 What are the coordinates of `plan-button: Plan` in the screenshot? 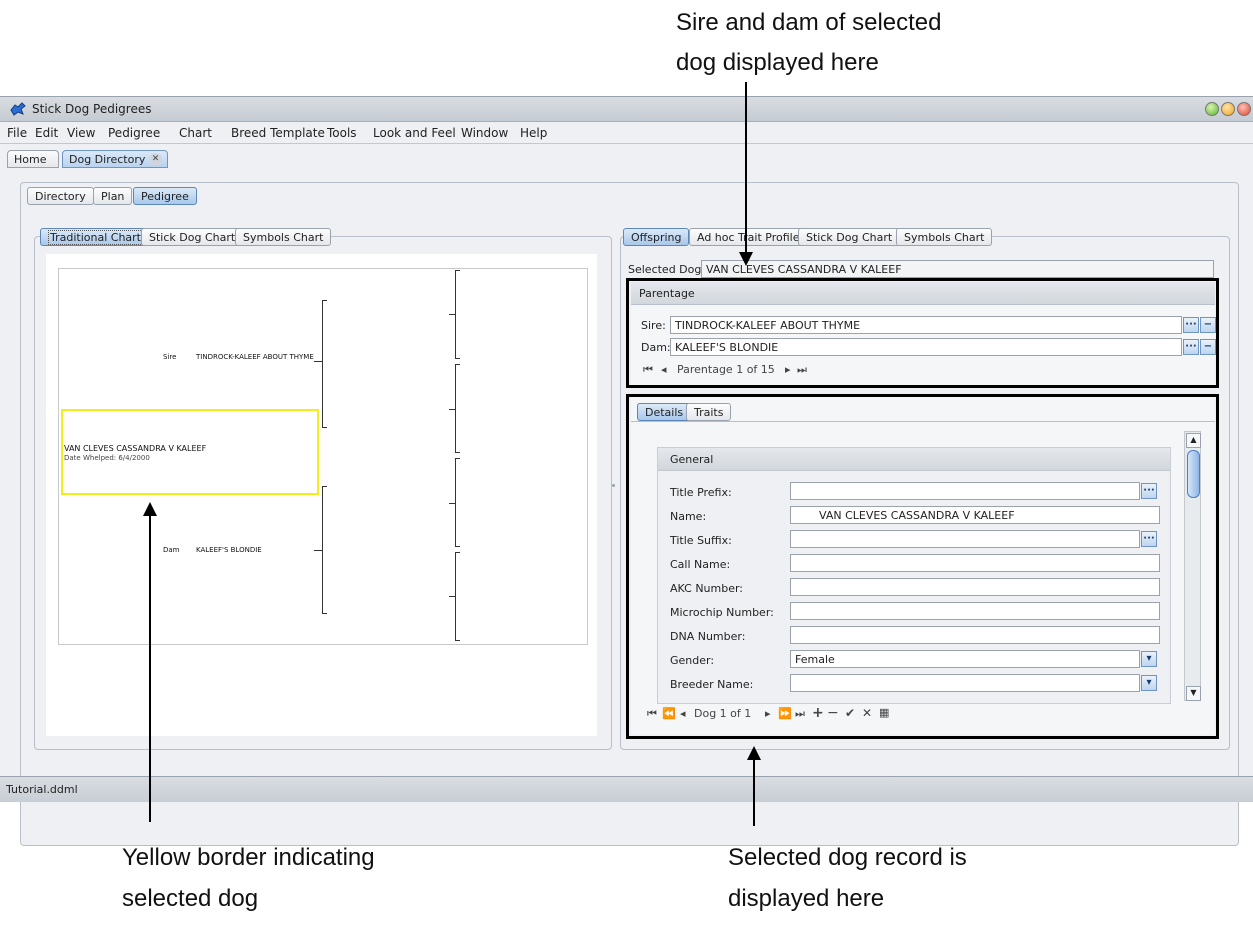 It's located at (113, 196).